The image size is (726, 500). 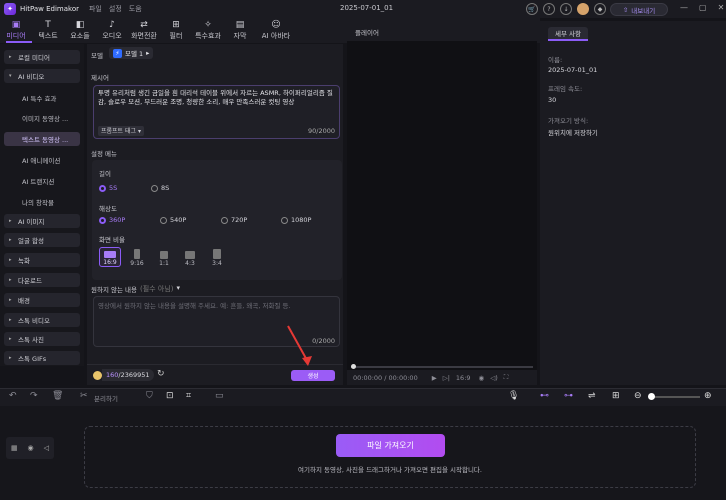 What do you see at coordinates (135, 9) in the screenshot?
I see `menu-help: 도움` at bounding box center [135, 9].